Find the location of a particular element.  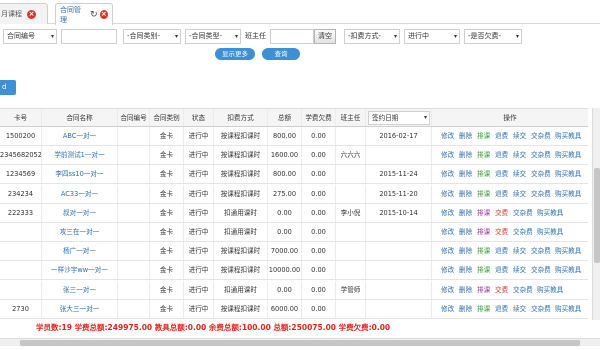

refresh-icon: ↻ is located at coordinates (94, 15).